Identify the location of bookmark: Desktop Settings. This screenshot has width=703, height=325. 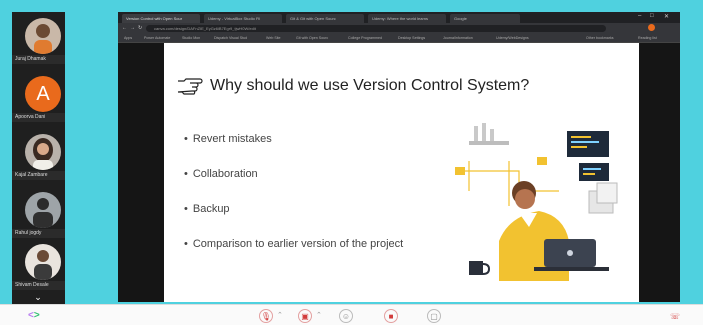
(411, 38).